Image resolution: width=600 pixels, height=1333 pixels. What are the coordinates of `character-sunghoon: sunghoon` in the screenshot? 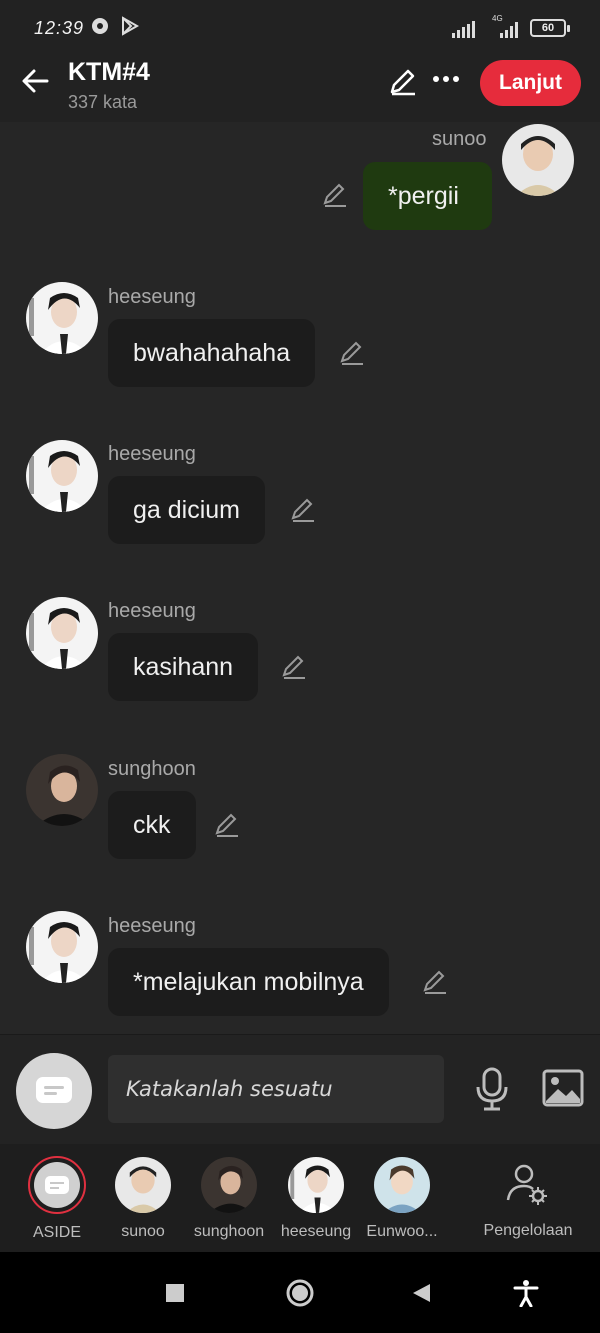 It's located at (229, 1198).